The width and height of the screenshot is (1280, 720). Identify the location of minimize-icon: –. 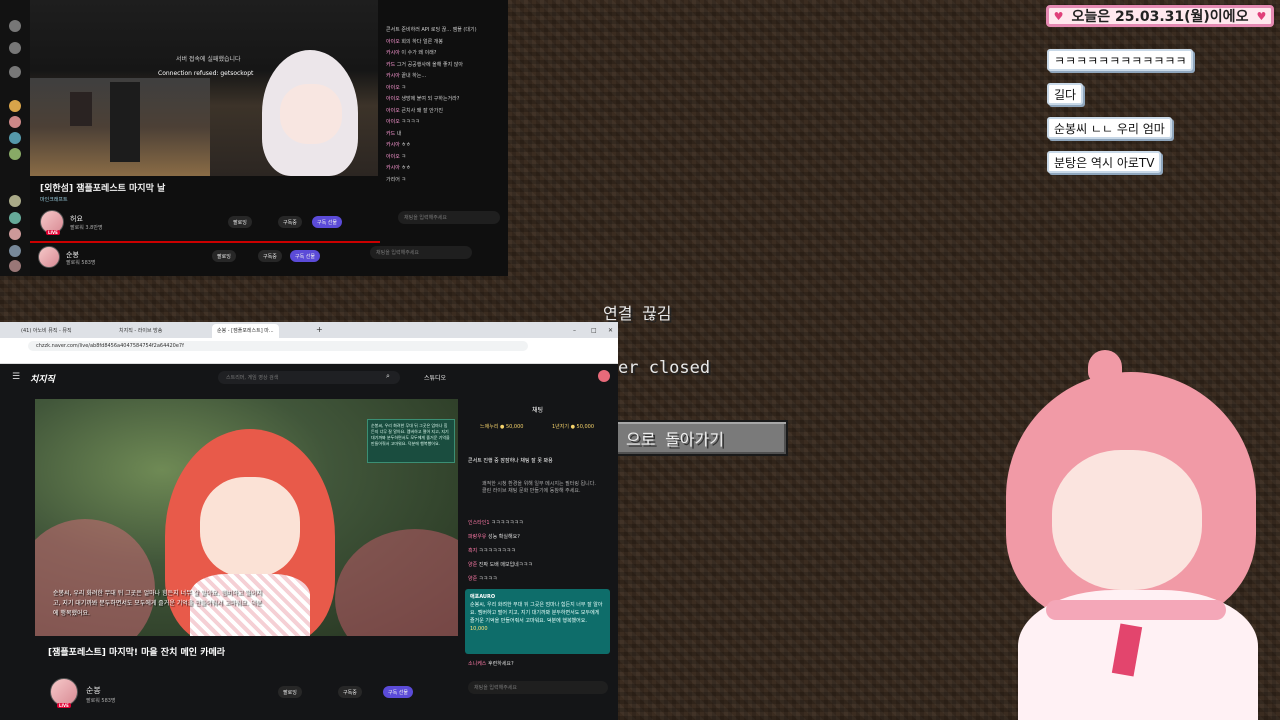
(574, 331).